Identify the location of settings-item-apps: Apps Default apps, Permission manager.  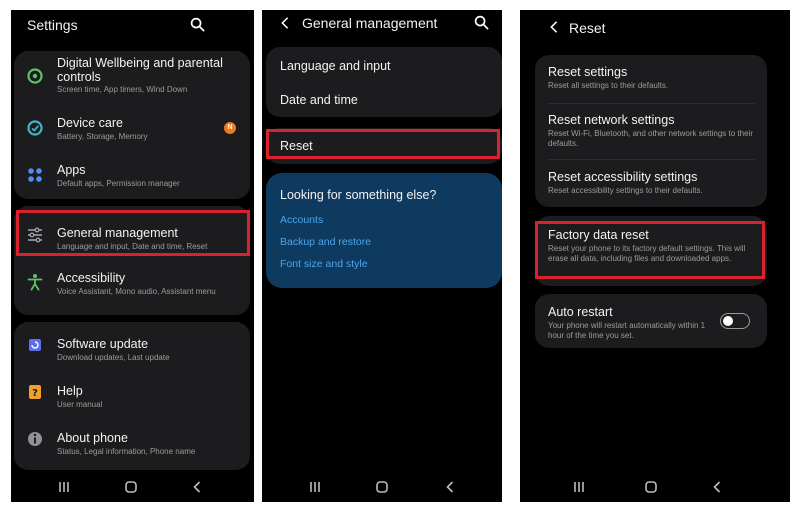
(132, 178).